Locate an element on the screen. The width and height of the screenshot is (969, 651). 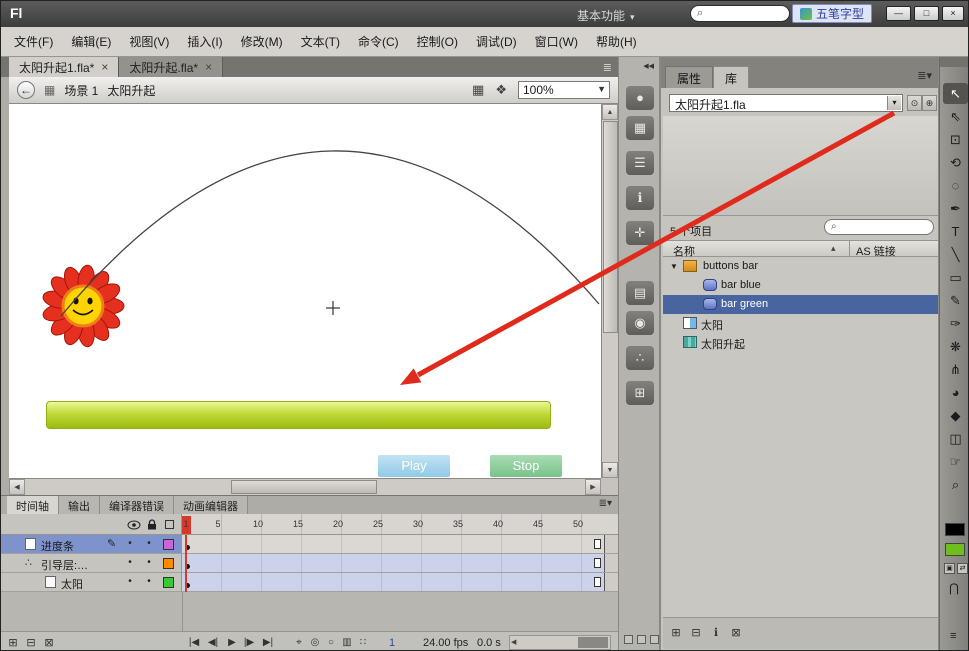
item-properties-button: ℹ is located at coordinates (716, 634).